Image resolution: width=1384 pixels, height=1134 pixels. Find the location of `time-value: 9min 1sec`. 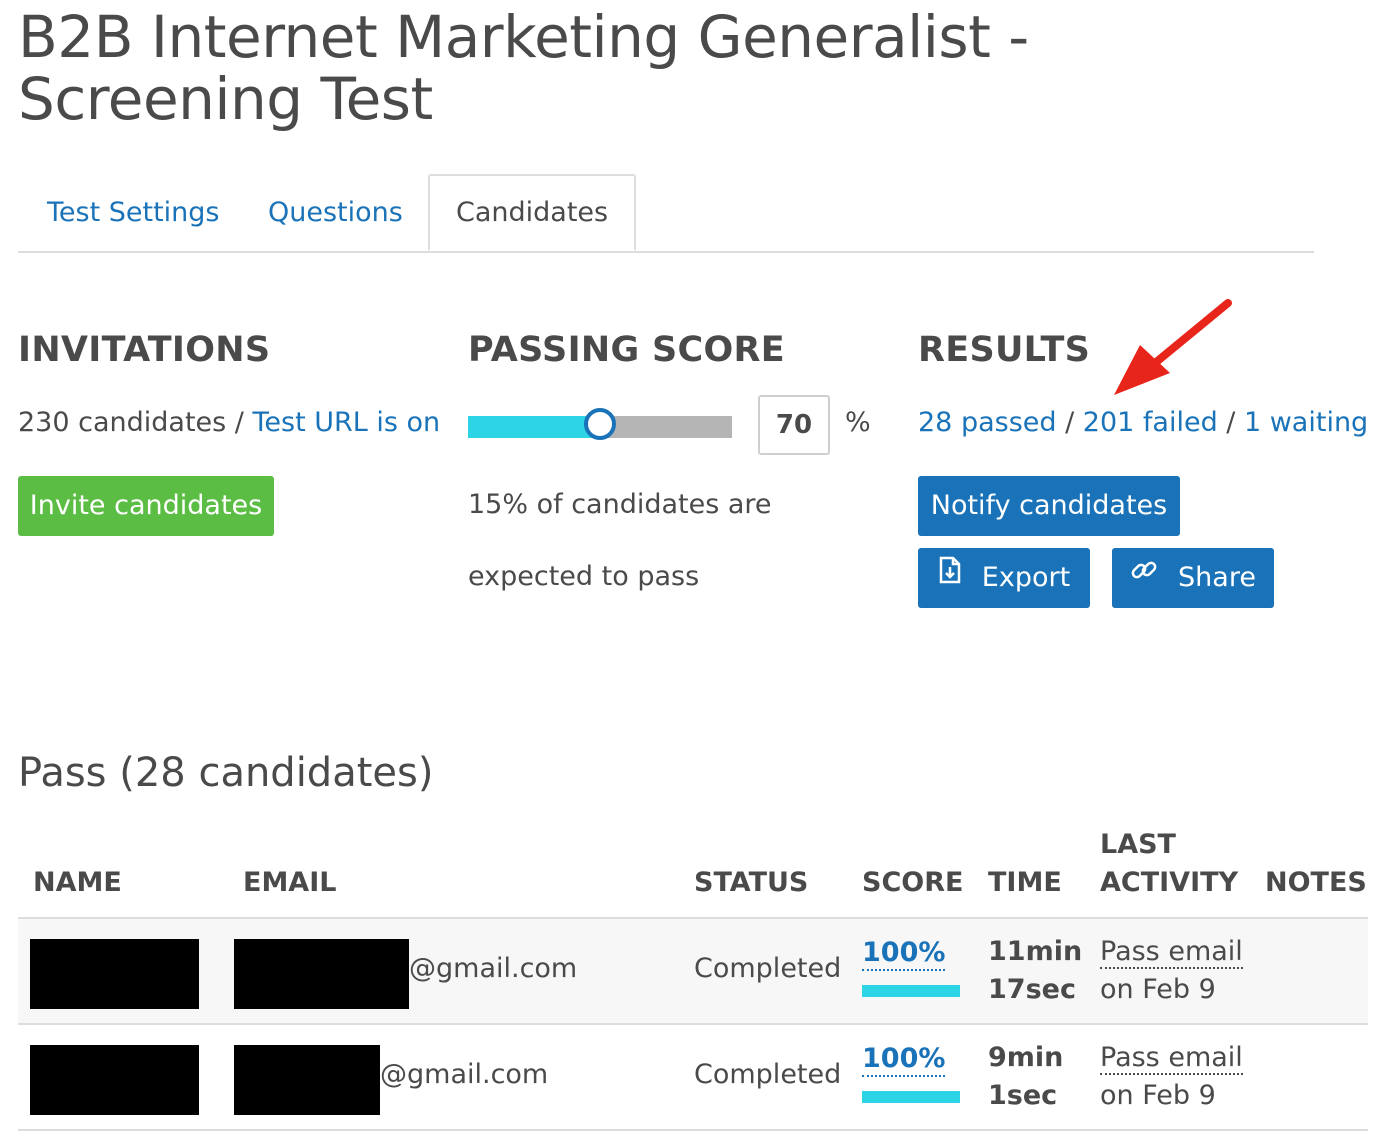

time-value: 9min 1sec is located at coordinates (1025, 1077).